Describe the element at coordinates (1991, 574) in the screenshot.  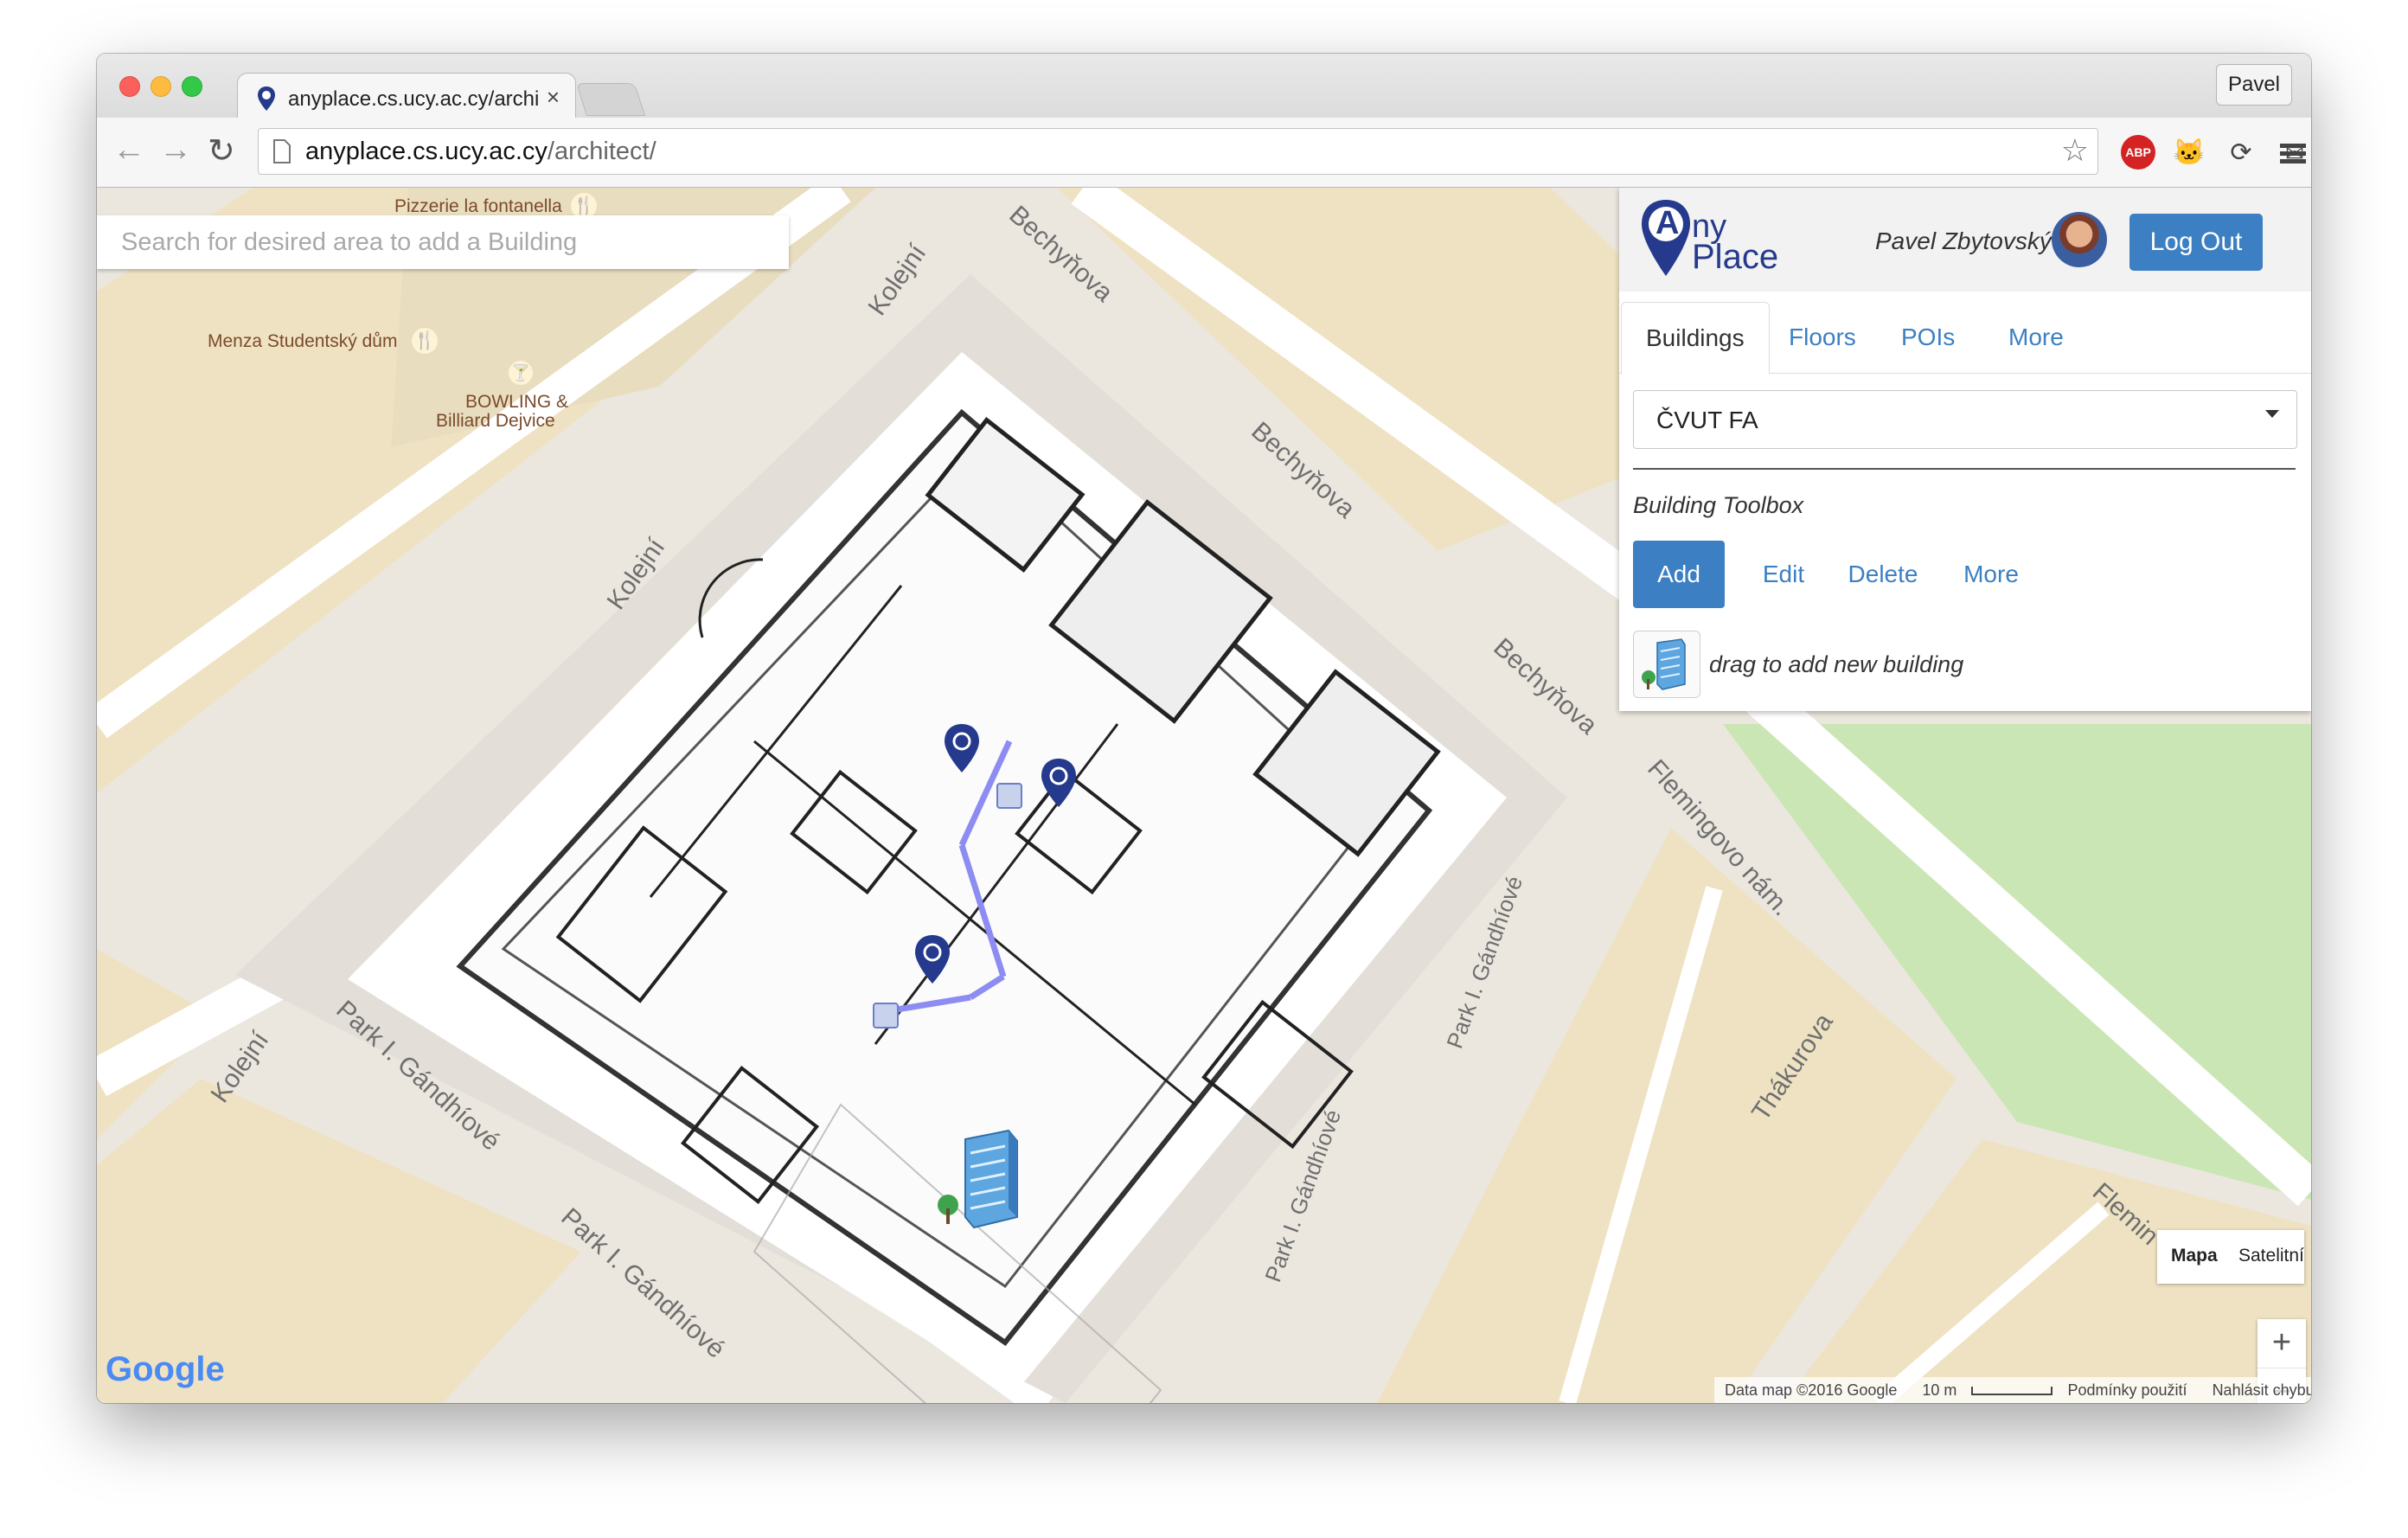
I see `more-building-button: More` at that location.